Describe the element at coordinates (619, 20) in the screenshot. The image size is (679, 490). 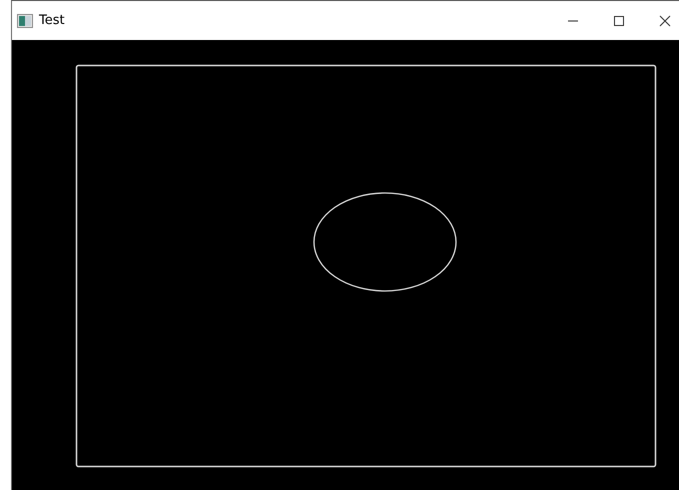
I see `maximize-icon` at that location.